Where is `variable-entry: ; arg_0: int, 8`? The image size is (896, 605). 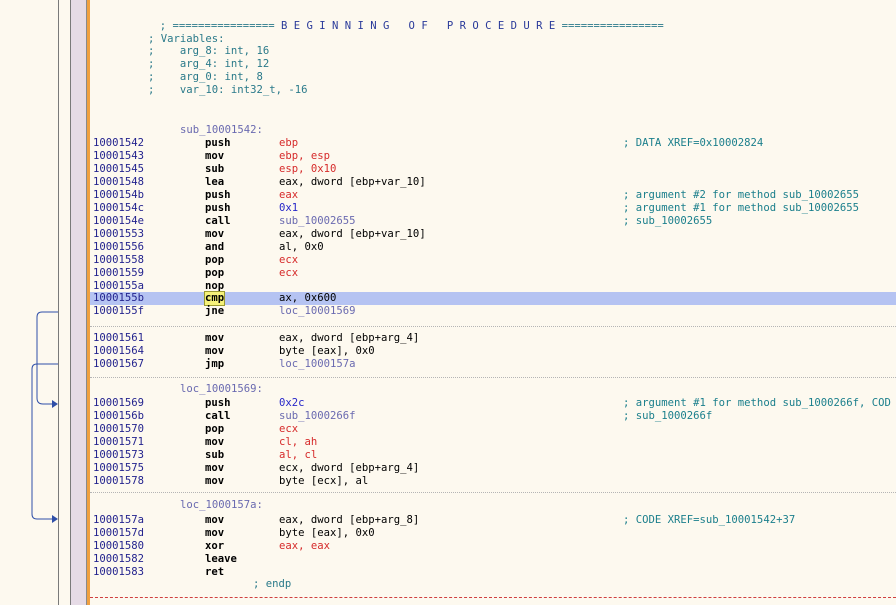
variable-entry: ; arg_0: int, 8 is located at coordinates (205, 77).